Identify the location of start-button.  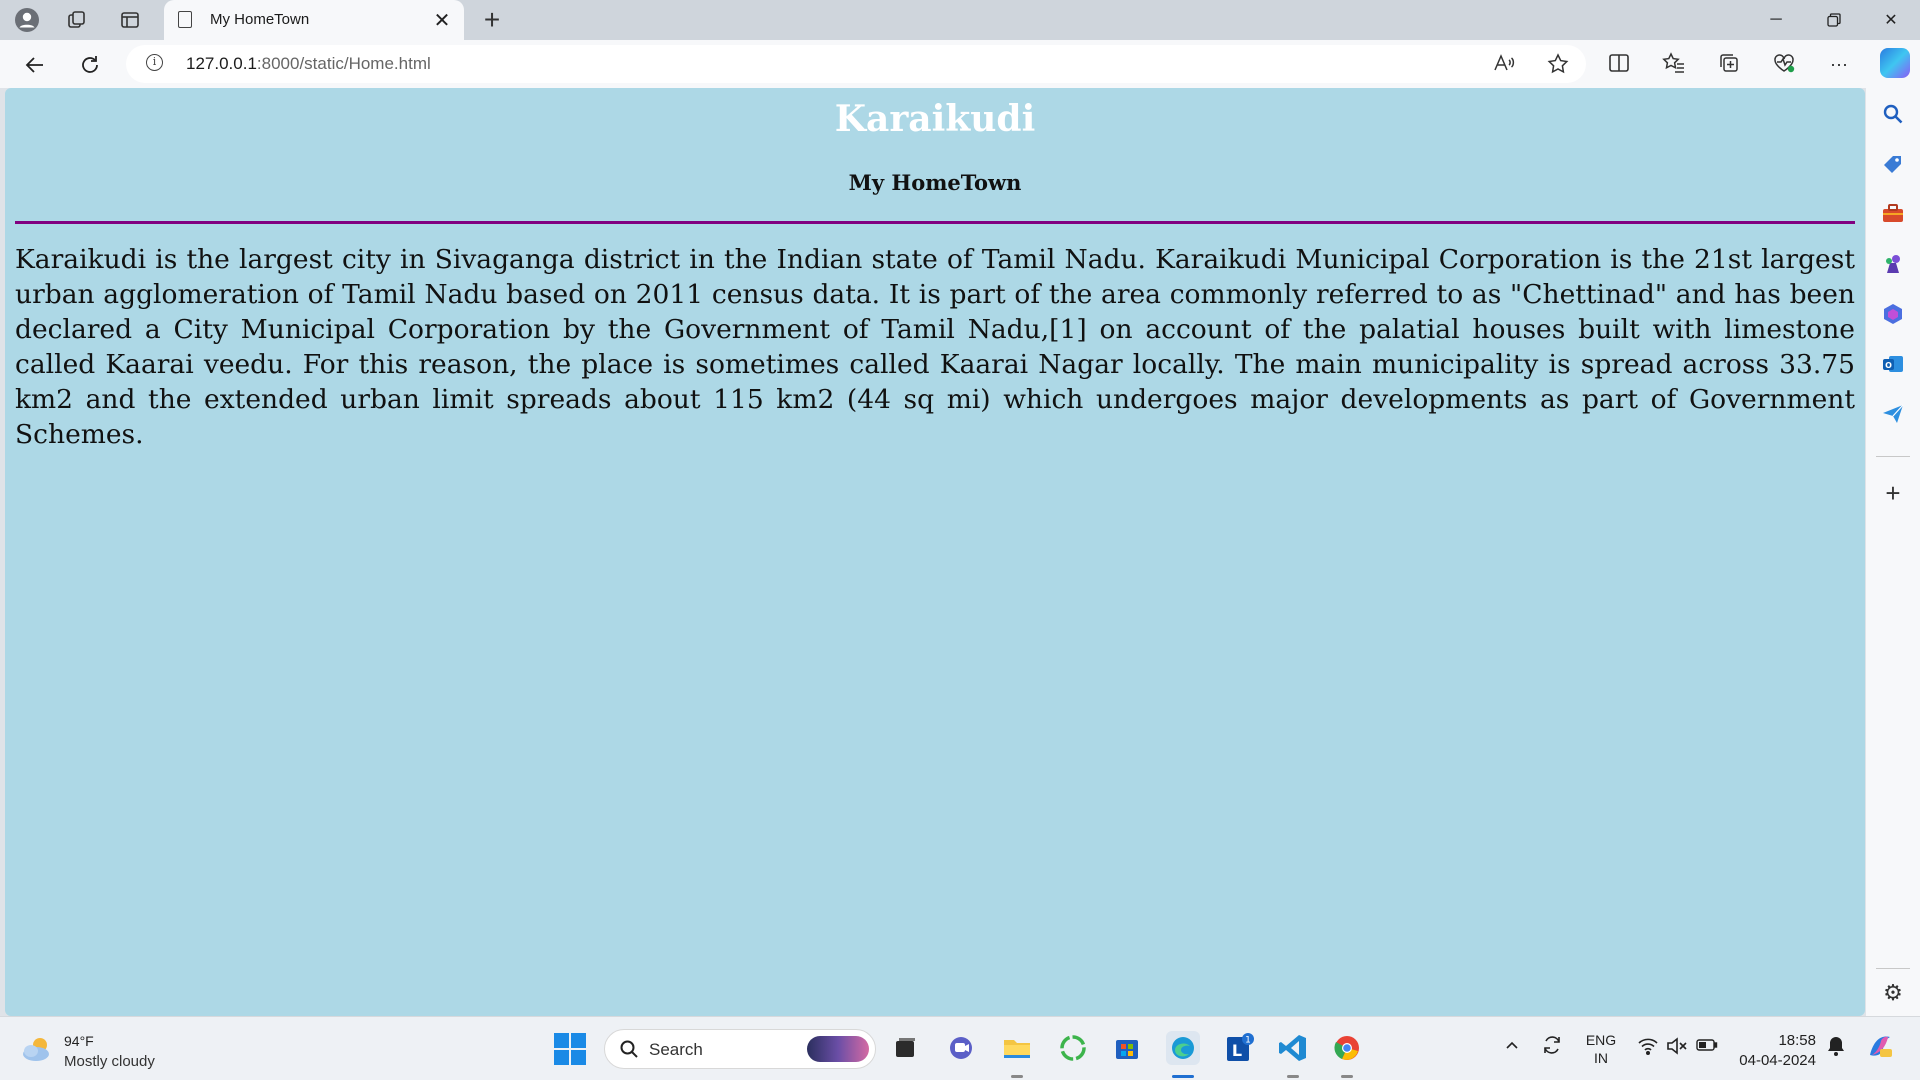
(570, 1049).